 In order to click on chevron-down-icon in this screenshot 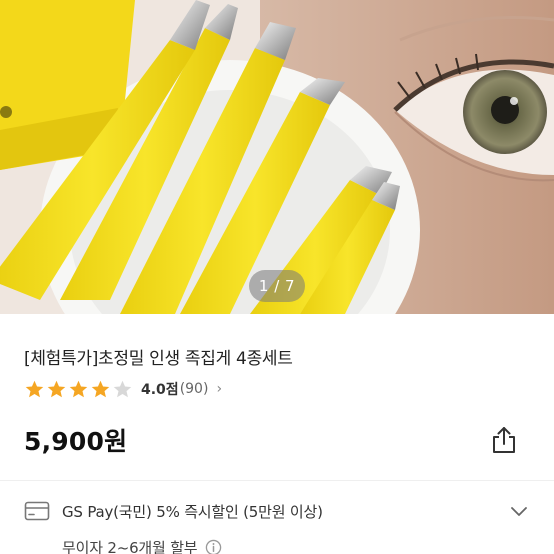, I will do `click(519, 511)`.